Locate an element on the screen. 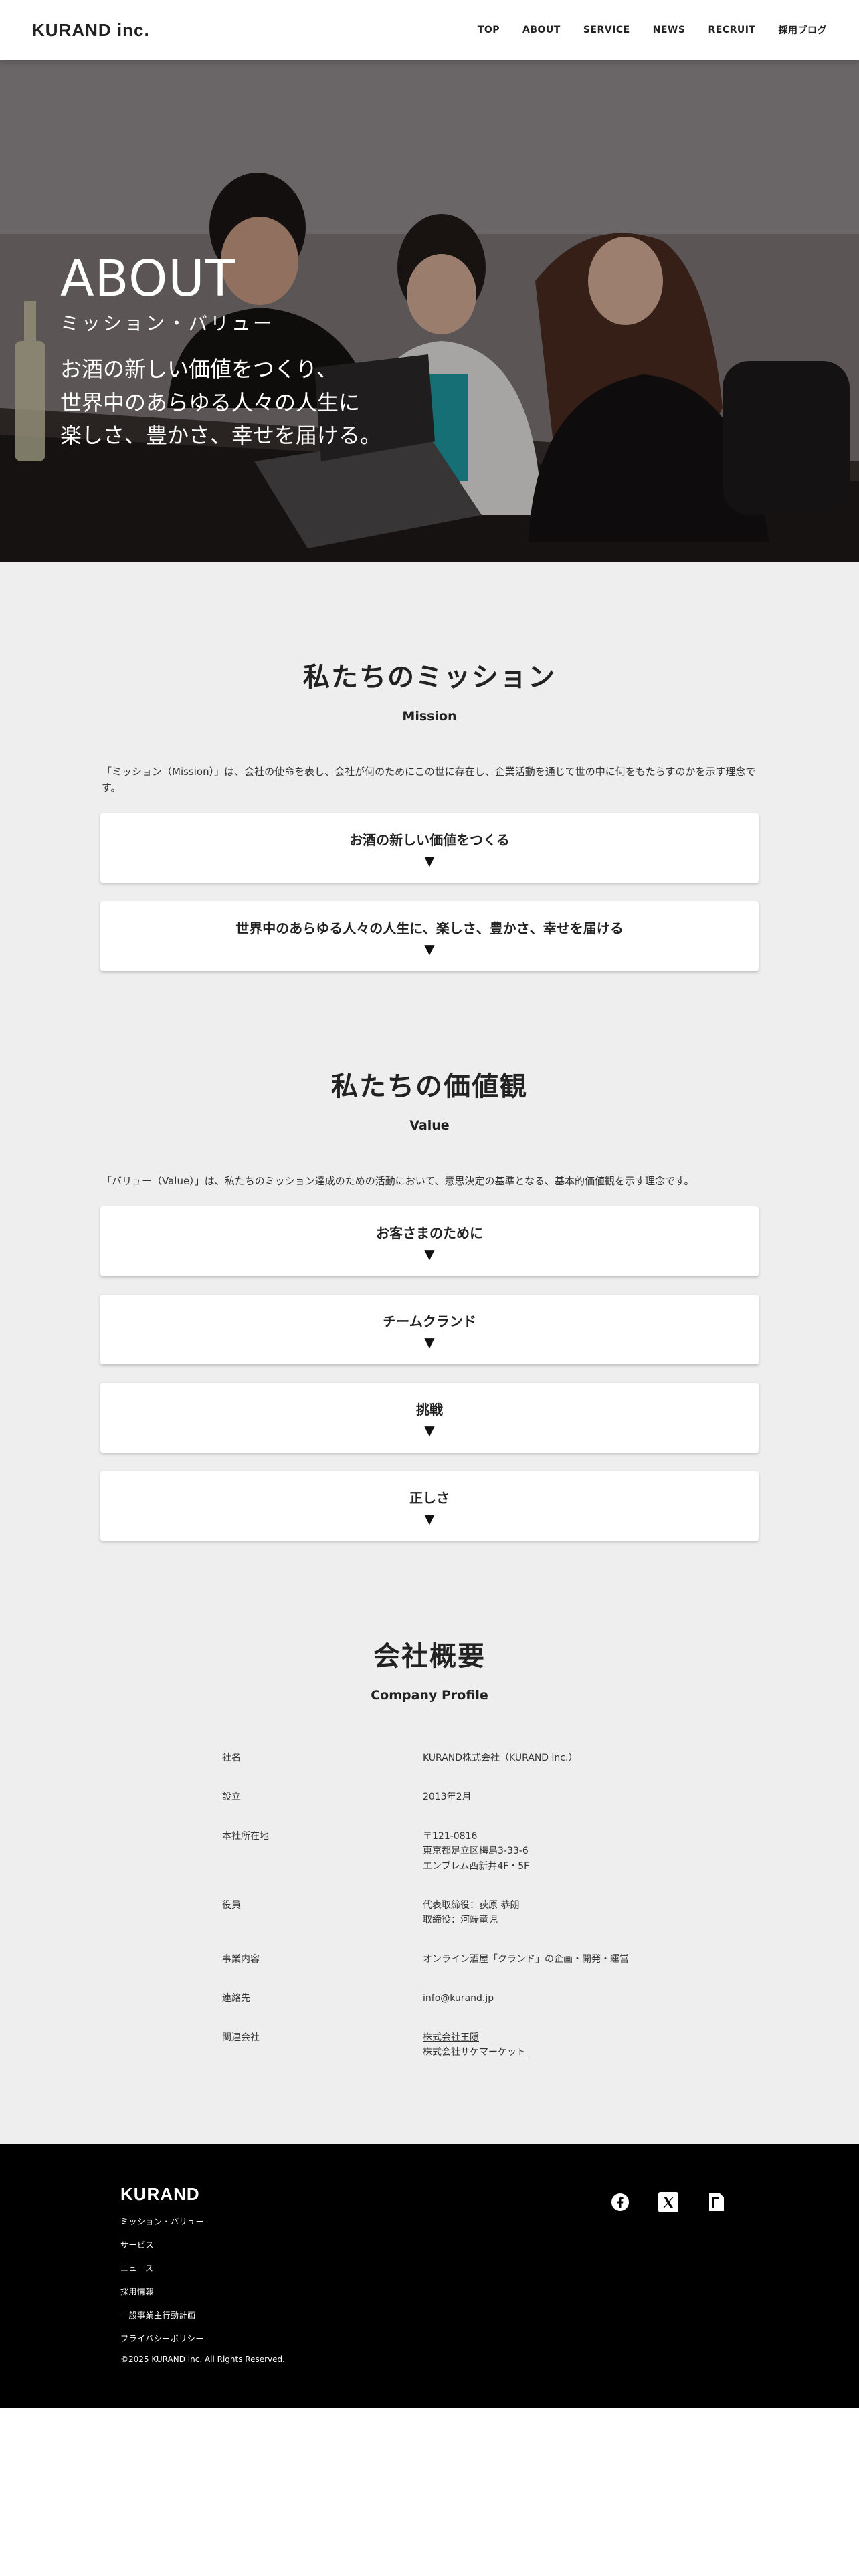 The height and width of the screenshot is (2576, 859). social-links is located at coordinates (668, 2202).